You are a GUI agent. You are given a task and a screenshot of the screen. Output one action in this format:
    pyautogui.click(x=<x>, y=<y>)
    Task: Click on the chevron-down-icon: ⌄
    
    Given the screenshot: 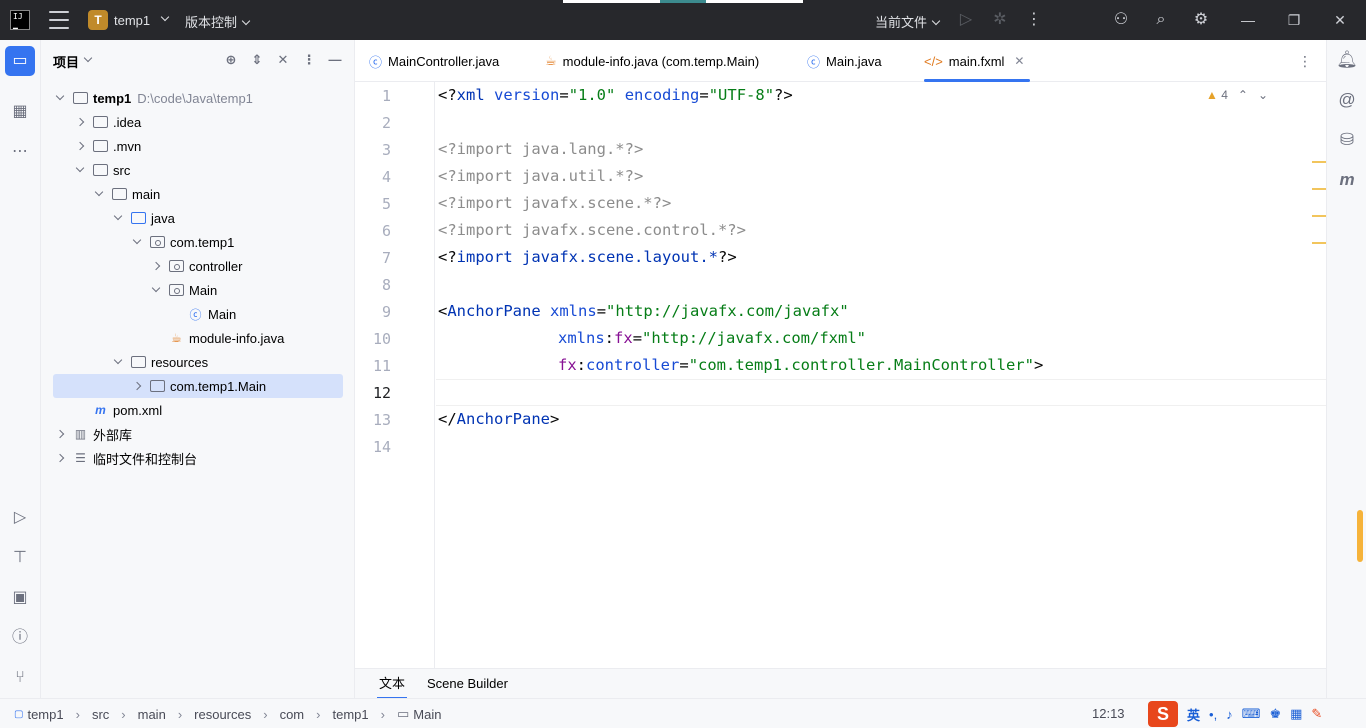 What is the action you would take?
    pyautogui.click(x=1263, y=95)
    